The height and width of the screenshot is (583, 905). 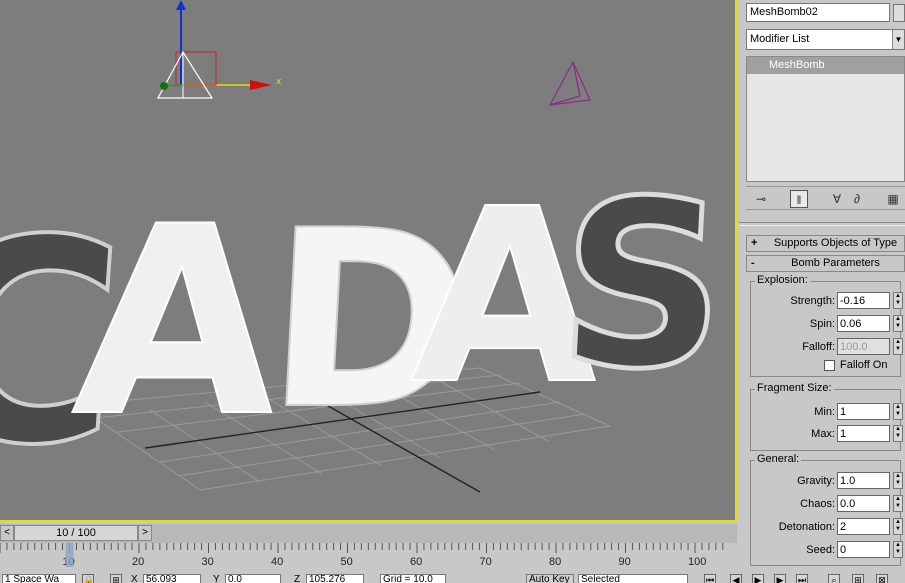 What do you see at coordinates (794, 388) in the screenshot?
I see `fragment-size-group-label: Fragment Size:` at bounding box center [794, 388].